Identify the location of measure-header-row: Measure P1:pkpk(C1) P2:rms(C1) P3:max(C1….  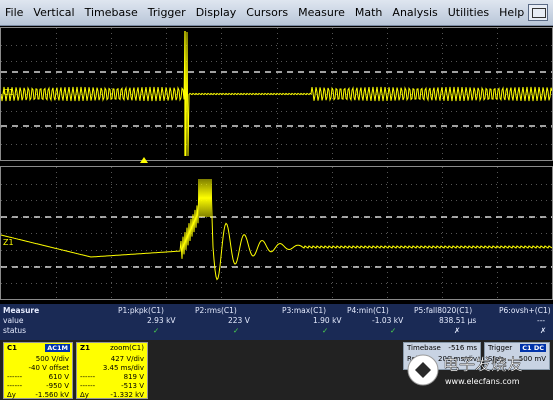
(276, 310).